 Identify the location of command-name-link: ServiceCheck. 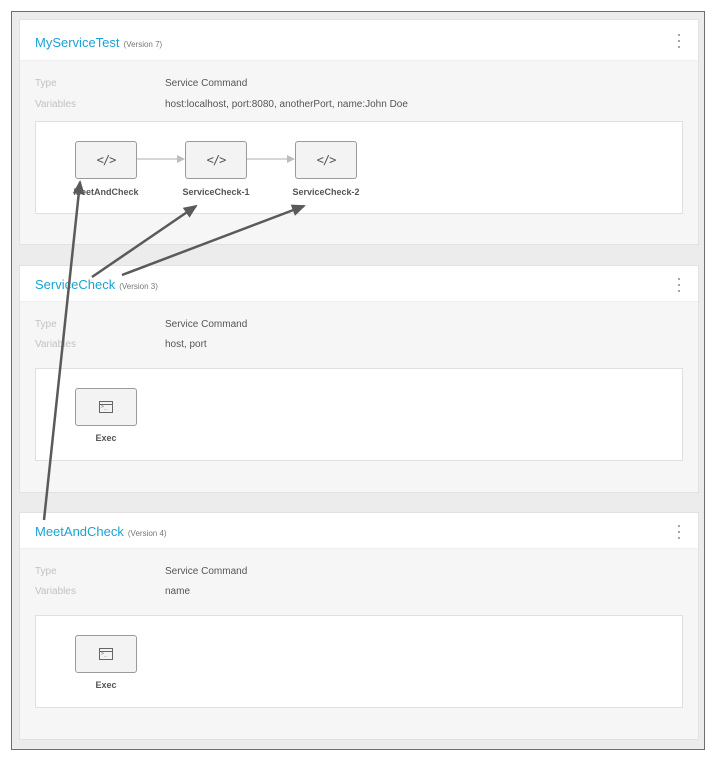
(75, 284).